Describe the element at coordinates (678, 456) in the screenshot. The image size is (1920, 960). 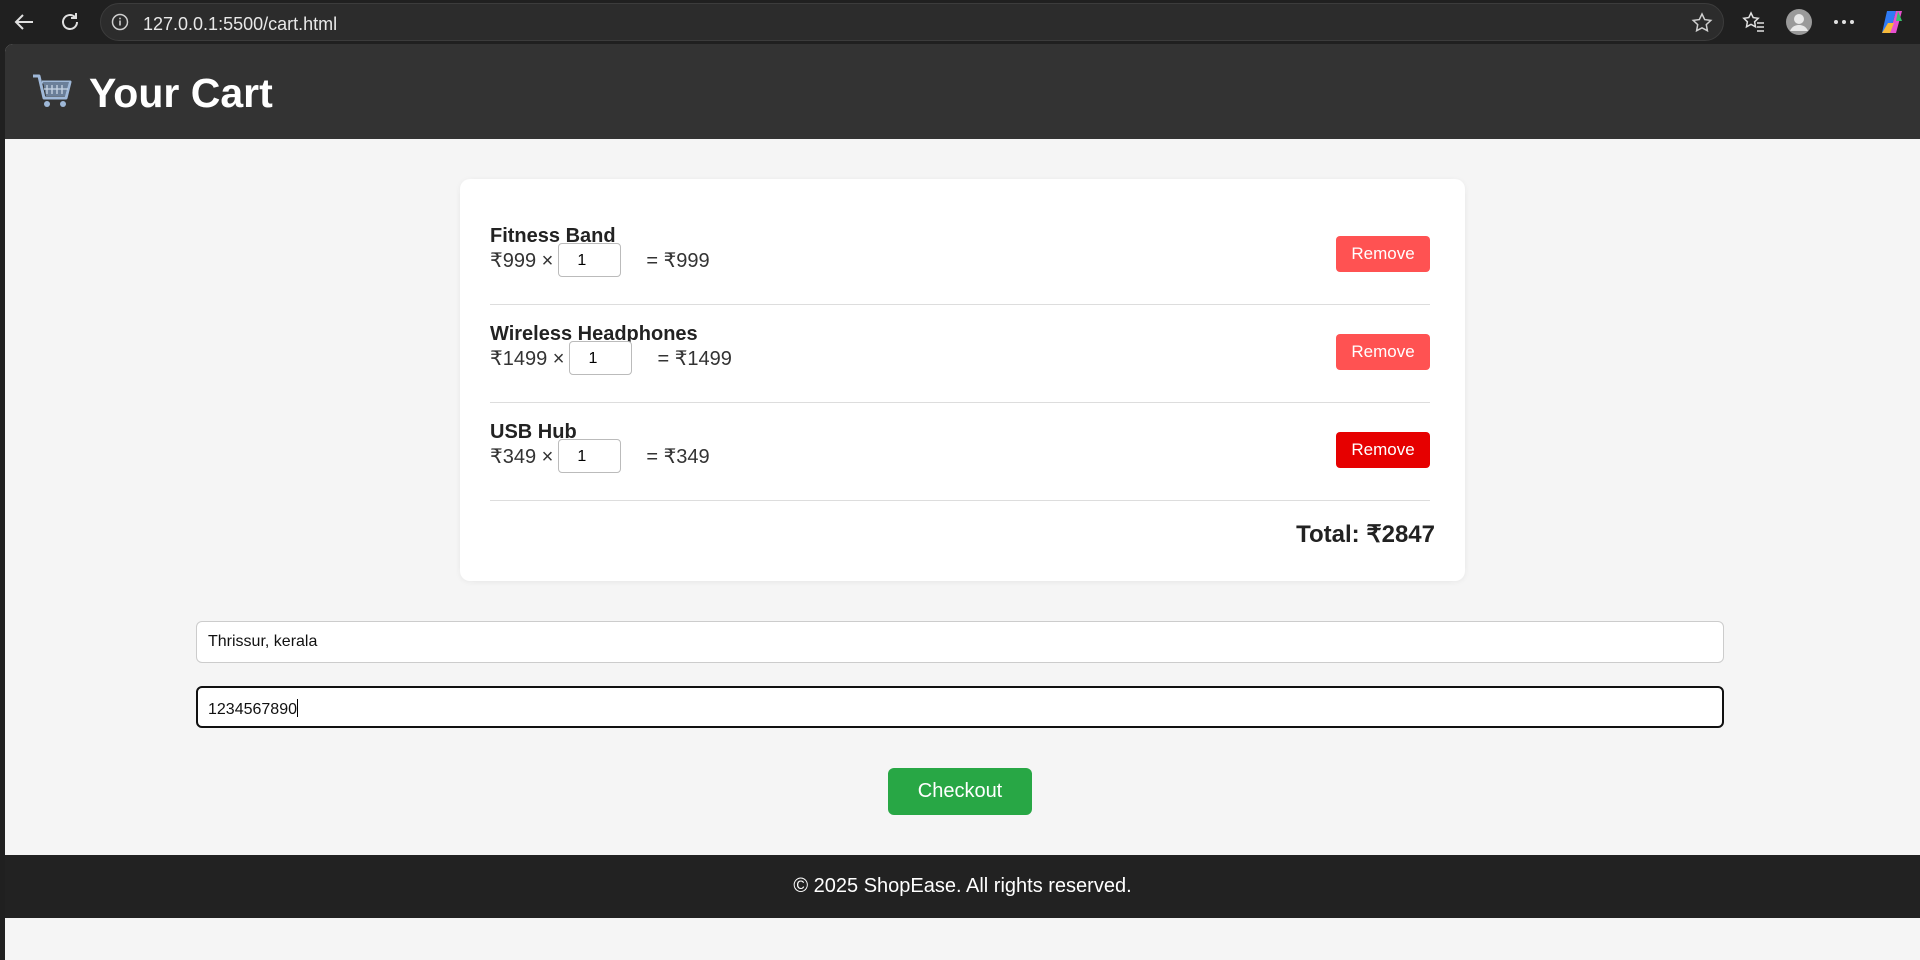
I see `item-subtotal: = ₹349` at that location.